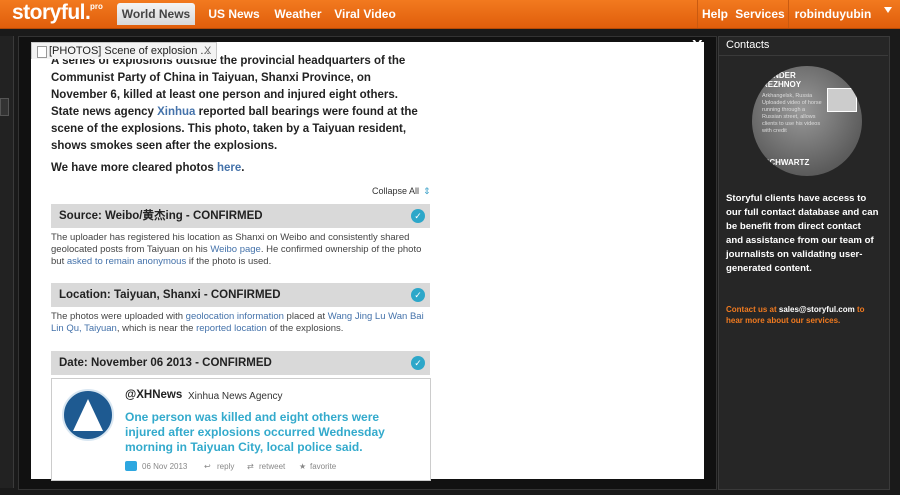 The width and height of the screenshot is (900, 495). What do you see at coordinates (817, 309) in the screenshot?
I see `sales-email-link: sales@storyful.com` at bounding box center [817, 309].